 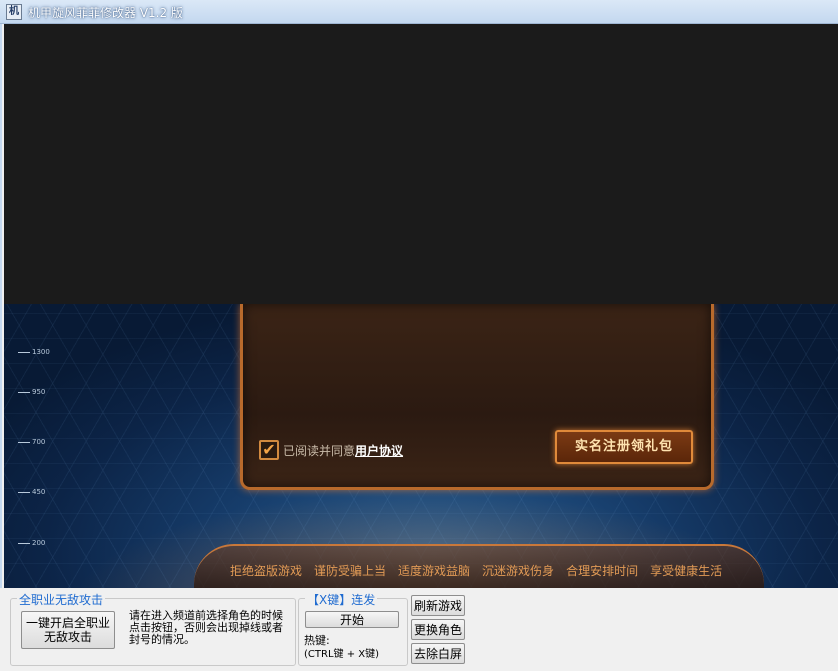 What do you see at coordinates (438, 605) in the screenshot?
I see `refresh-game-button: 刷新游戏` at bounding box center [438, 605].